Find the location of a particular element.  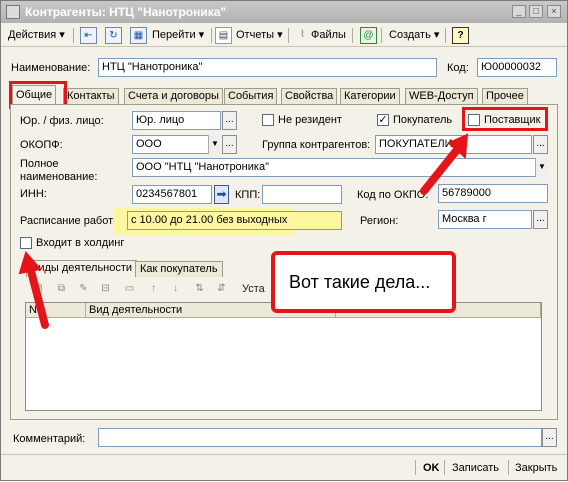

comment-input is located at coordinates (320, 437).